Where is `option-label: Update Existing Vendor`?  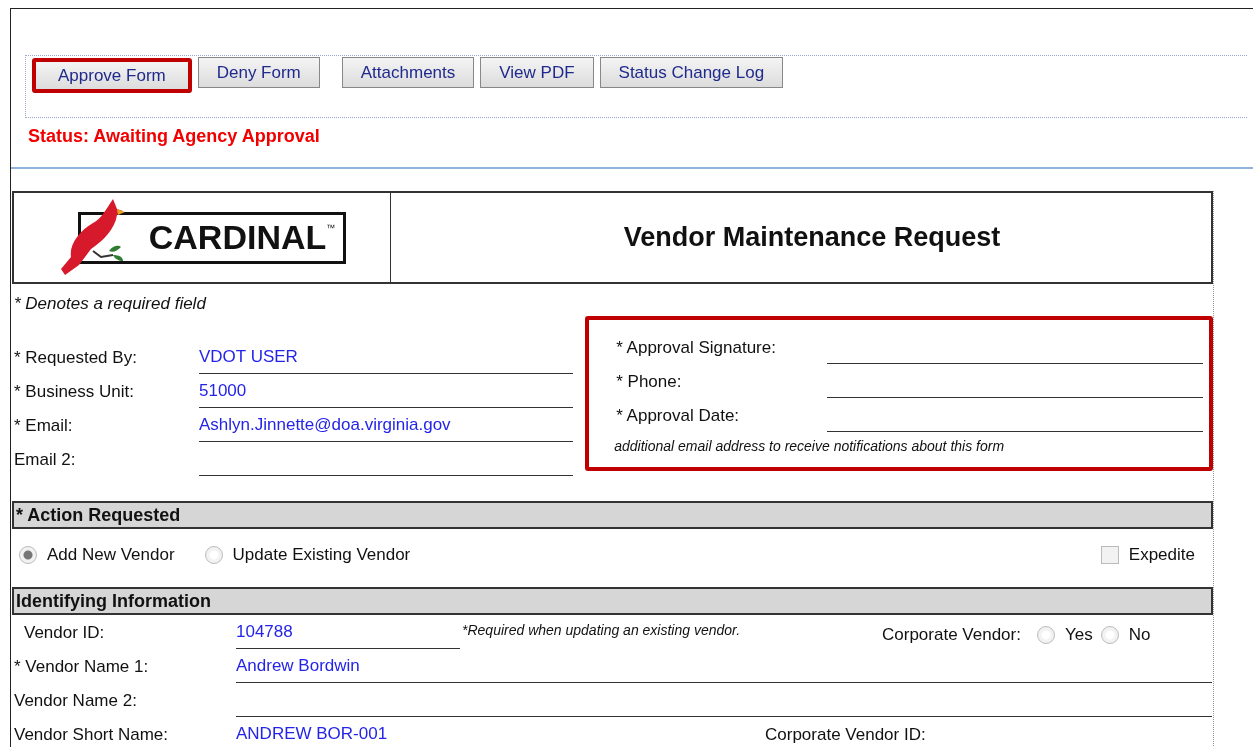
option-label: Update Existing Vendor is located at coordinates (321, 555).